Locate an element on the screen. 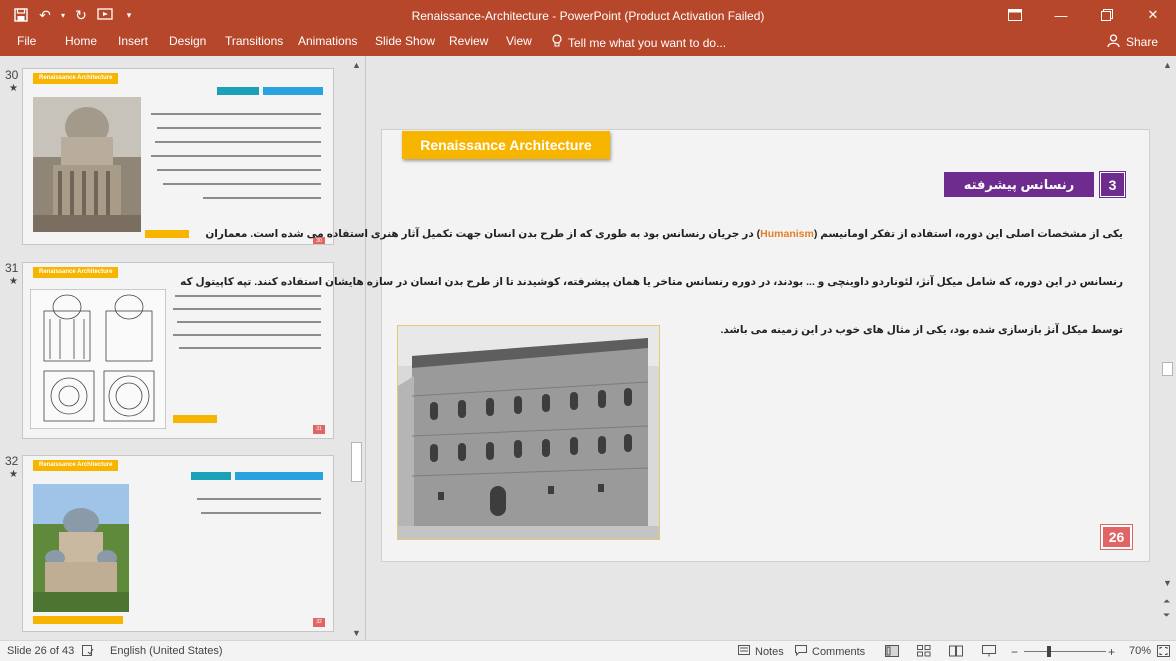 The height and width of the screenshot is (661, 1176). window-controls: — ✕ is located at coordinates (1084, 15).